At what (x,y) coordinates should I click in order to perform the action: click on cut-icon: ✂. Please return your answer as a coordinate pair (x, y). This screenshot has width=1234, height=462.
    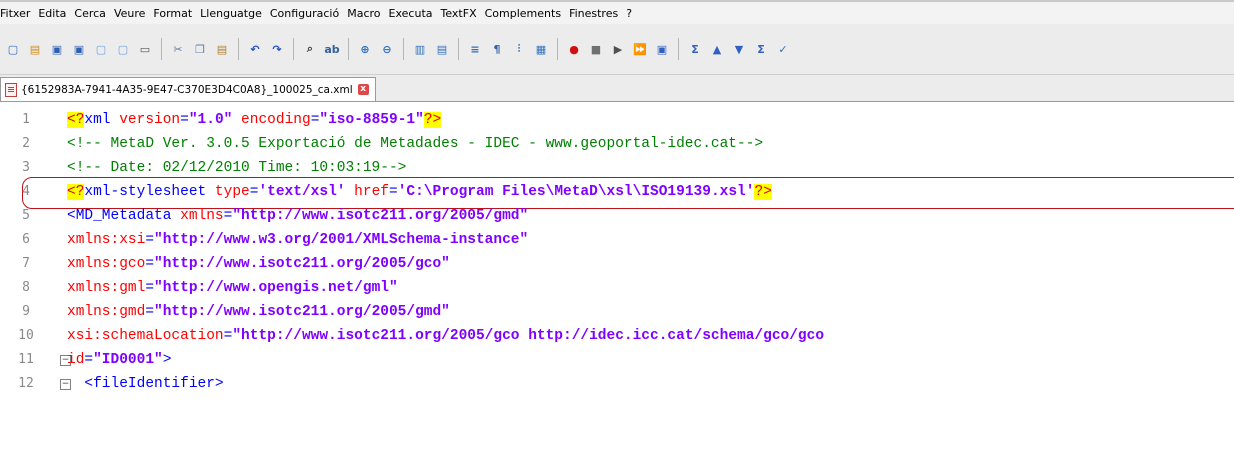
    Looking at the image, I should click on (178, 49).